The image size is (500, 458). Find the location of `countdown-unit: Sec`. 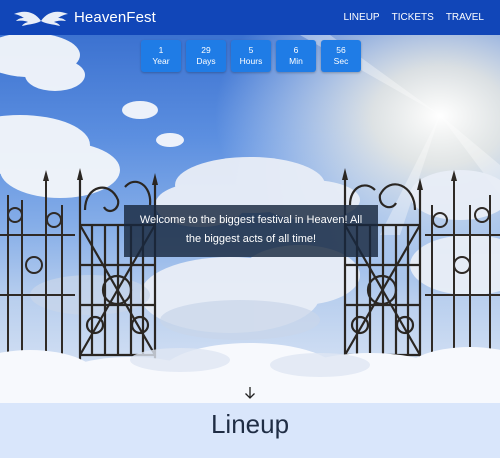

countdown-unit: Sec is located at coordinates (341, 61).